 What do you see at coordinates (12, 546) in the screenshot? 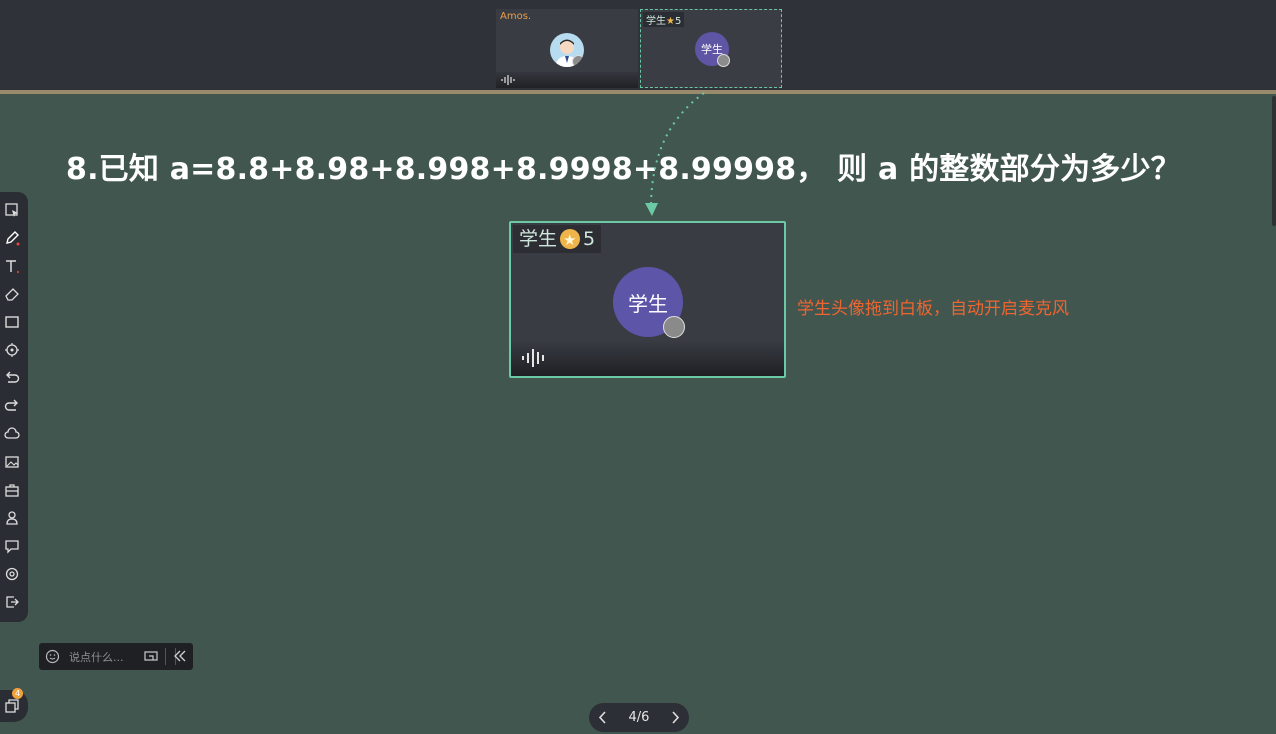
I see `chat-icon` at bounding box center [12, 546].